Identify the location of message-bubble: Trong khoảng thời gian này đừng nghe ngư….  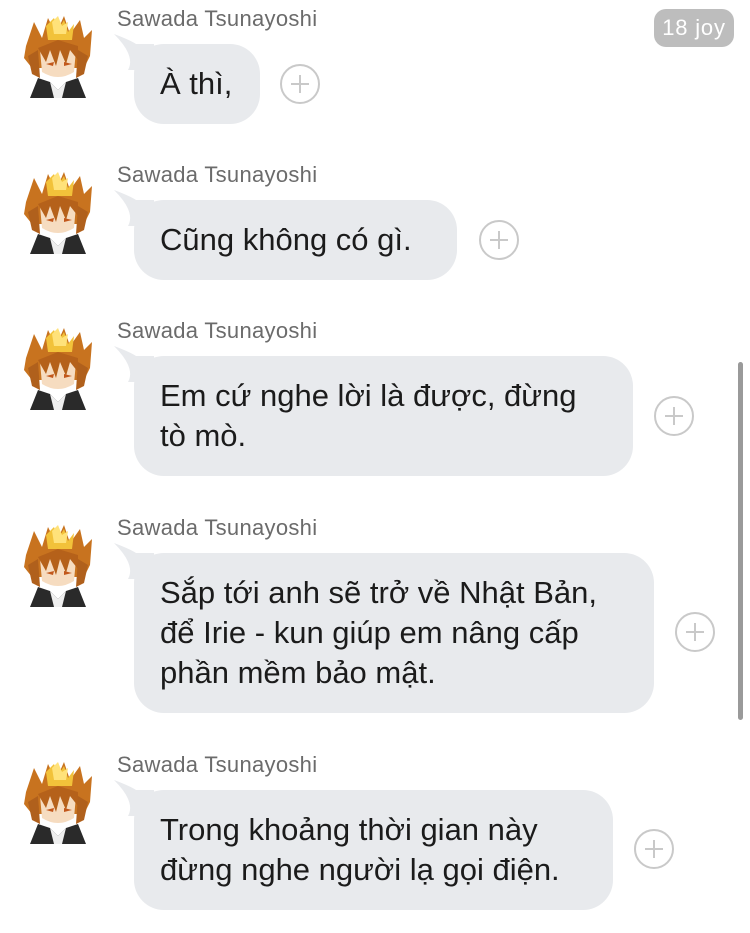
(373, 850).